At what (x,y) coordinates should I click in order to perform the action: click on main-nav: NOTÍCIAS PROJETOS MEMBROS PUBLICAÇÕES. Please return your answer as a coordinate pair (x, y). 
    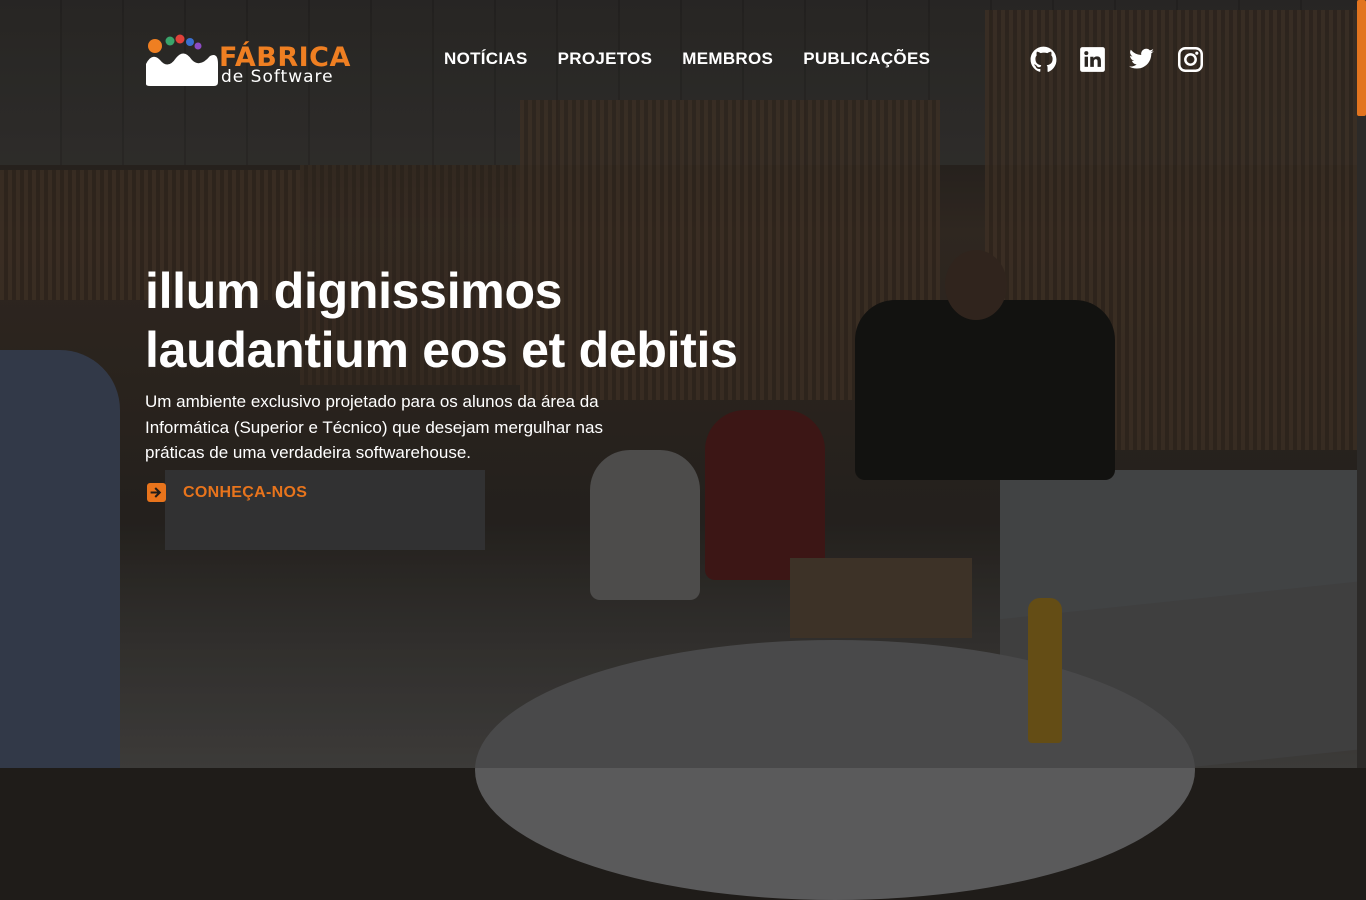
    Looking at the image, I should click on (687, 59).